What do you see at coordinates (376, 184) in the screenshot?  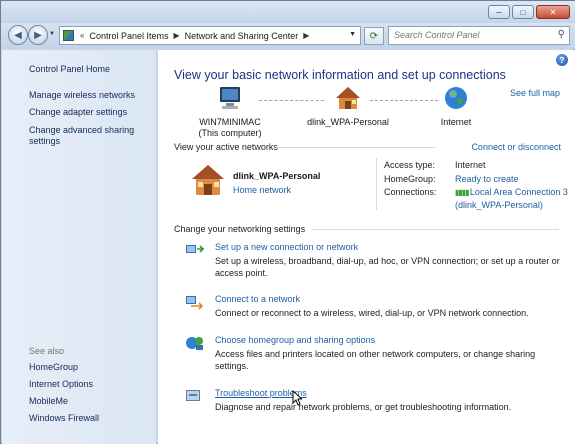 I see `vertical-divider` at bounding box center [376, 184].